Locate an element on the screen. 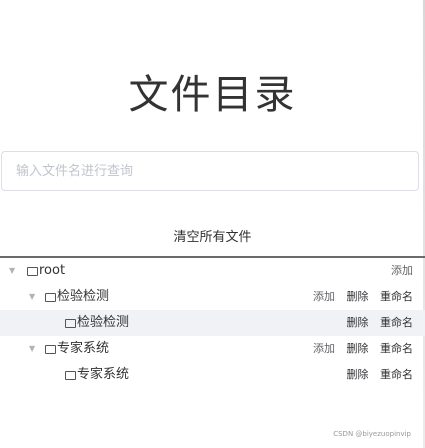 This screenshot has height=448, width=425. tree-node-folder: ▼ 专家系统 添加 删除 重命名 is located at coordinates (212, 349).